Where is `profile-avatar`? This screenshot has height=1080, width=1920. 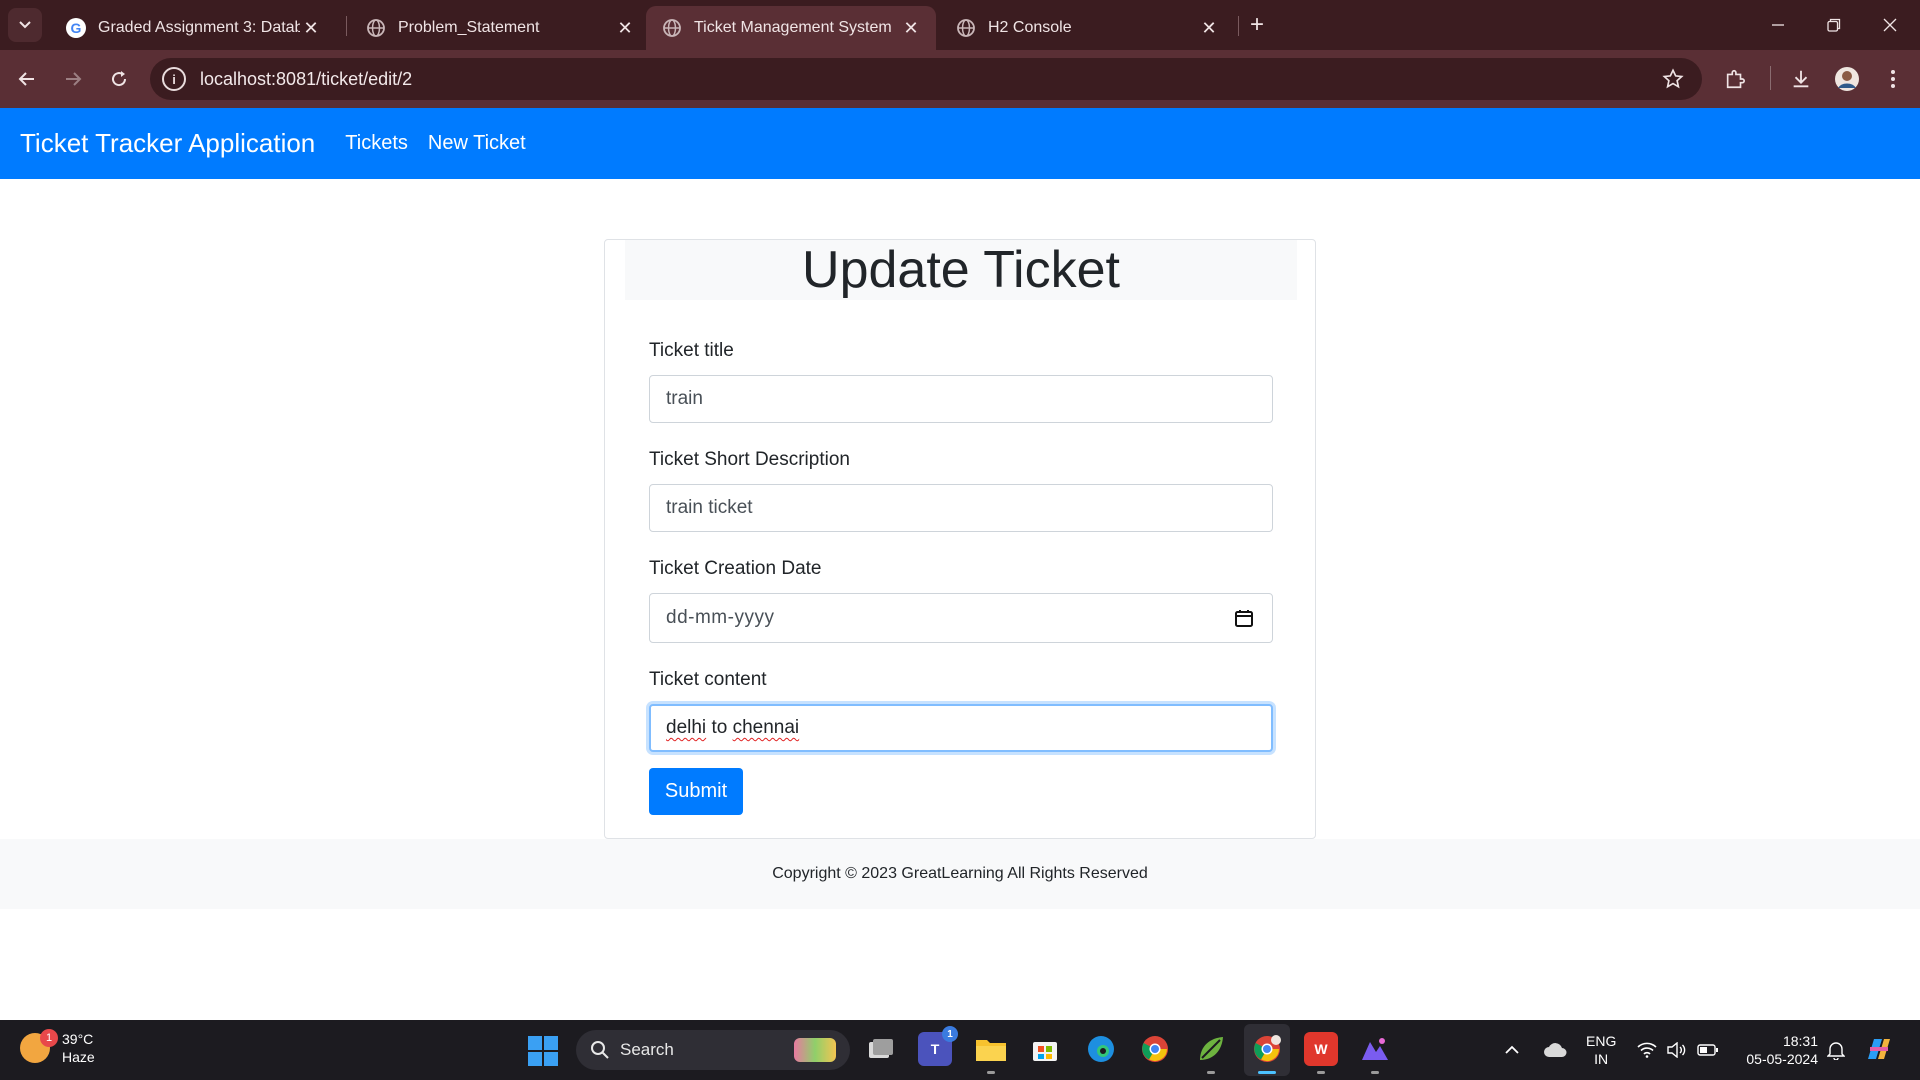 profile-avatar is located at coordinates (1847, 79).